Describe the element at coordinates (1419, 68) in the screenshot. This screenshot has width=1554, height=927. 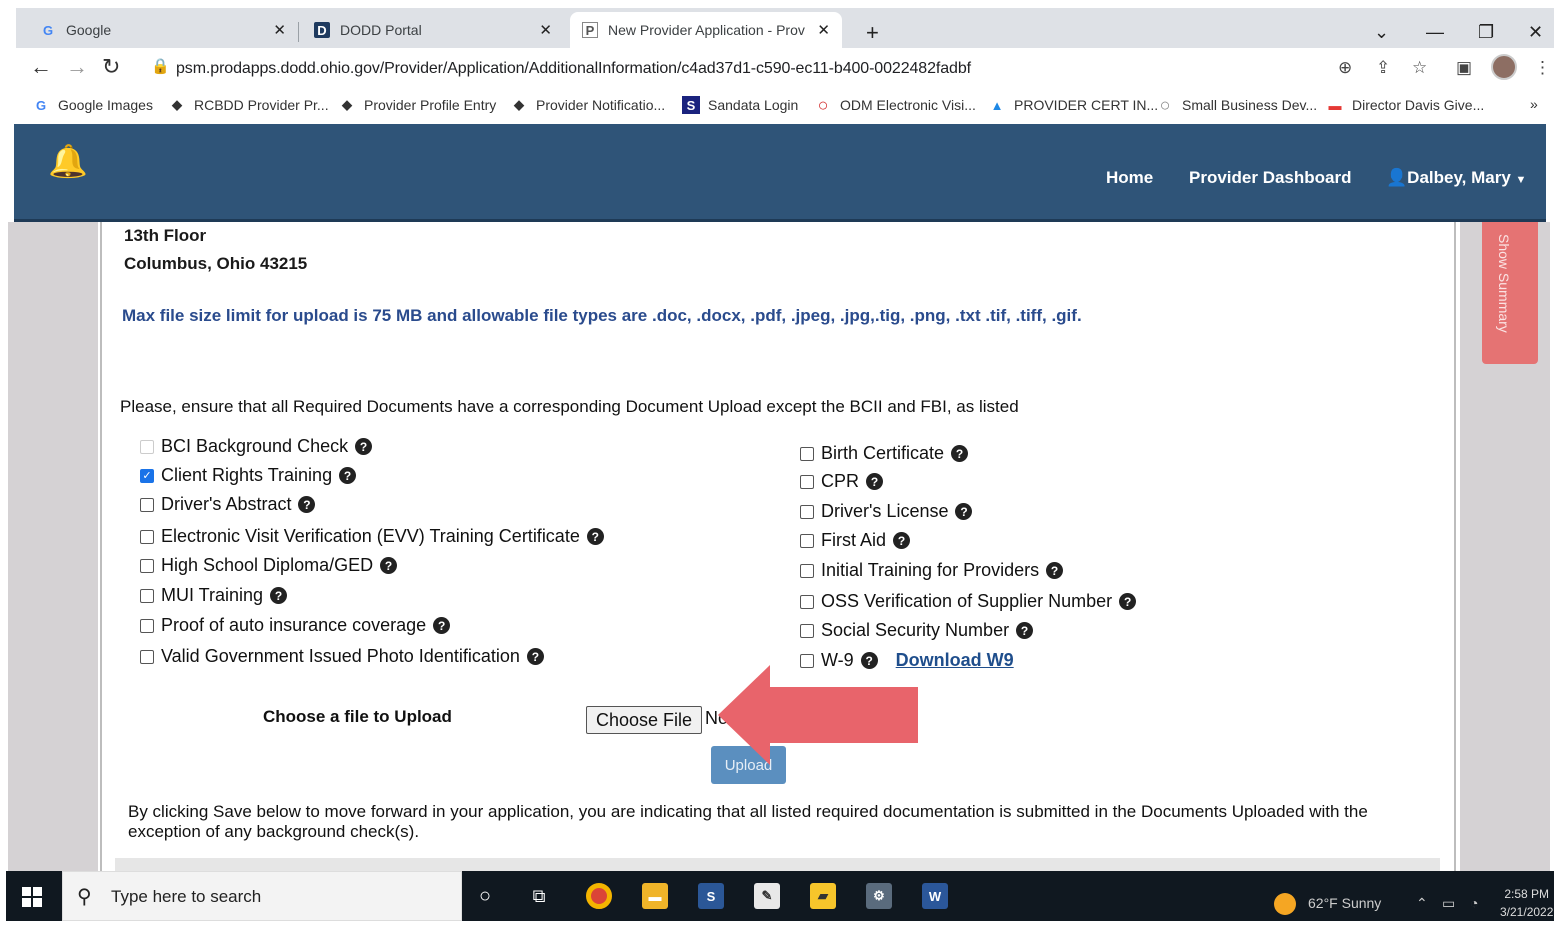
I see `bookmark-star-icon: ☆` at that location.